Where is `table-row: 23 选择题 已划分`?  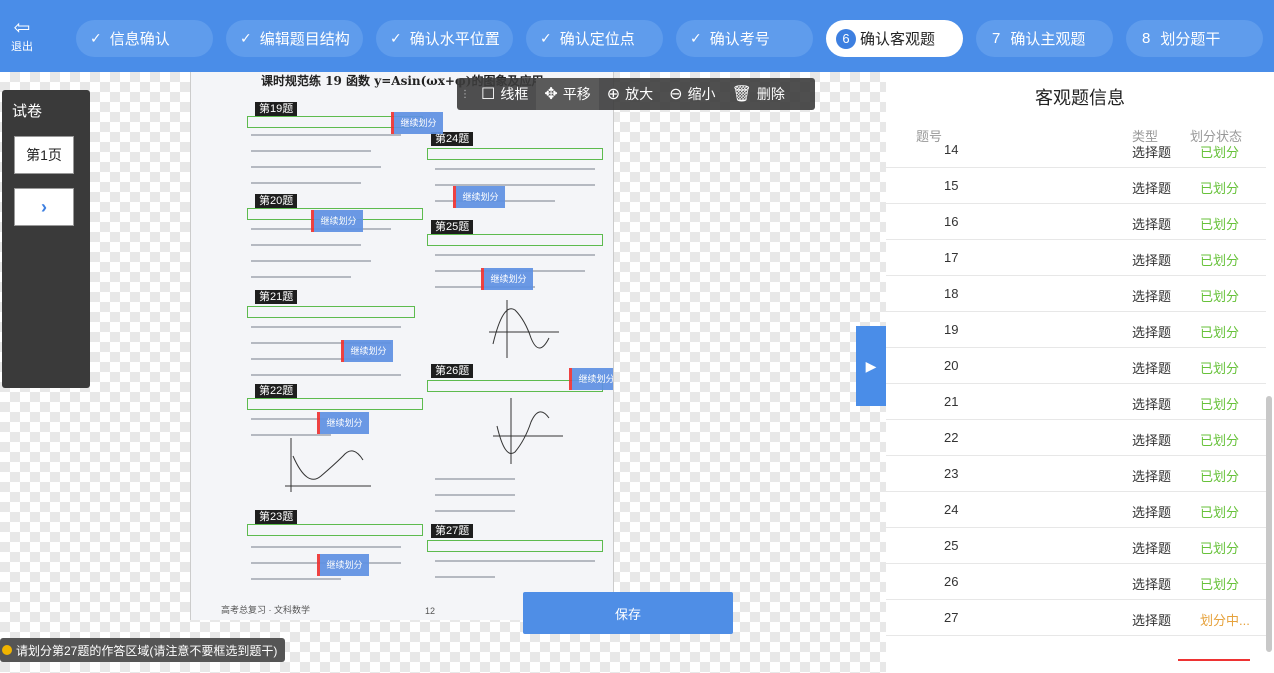 table-row: 23 选择题 已划分 is located at coordinates (1076, 474).